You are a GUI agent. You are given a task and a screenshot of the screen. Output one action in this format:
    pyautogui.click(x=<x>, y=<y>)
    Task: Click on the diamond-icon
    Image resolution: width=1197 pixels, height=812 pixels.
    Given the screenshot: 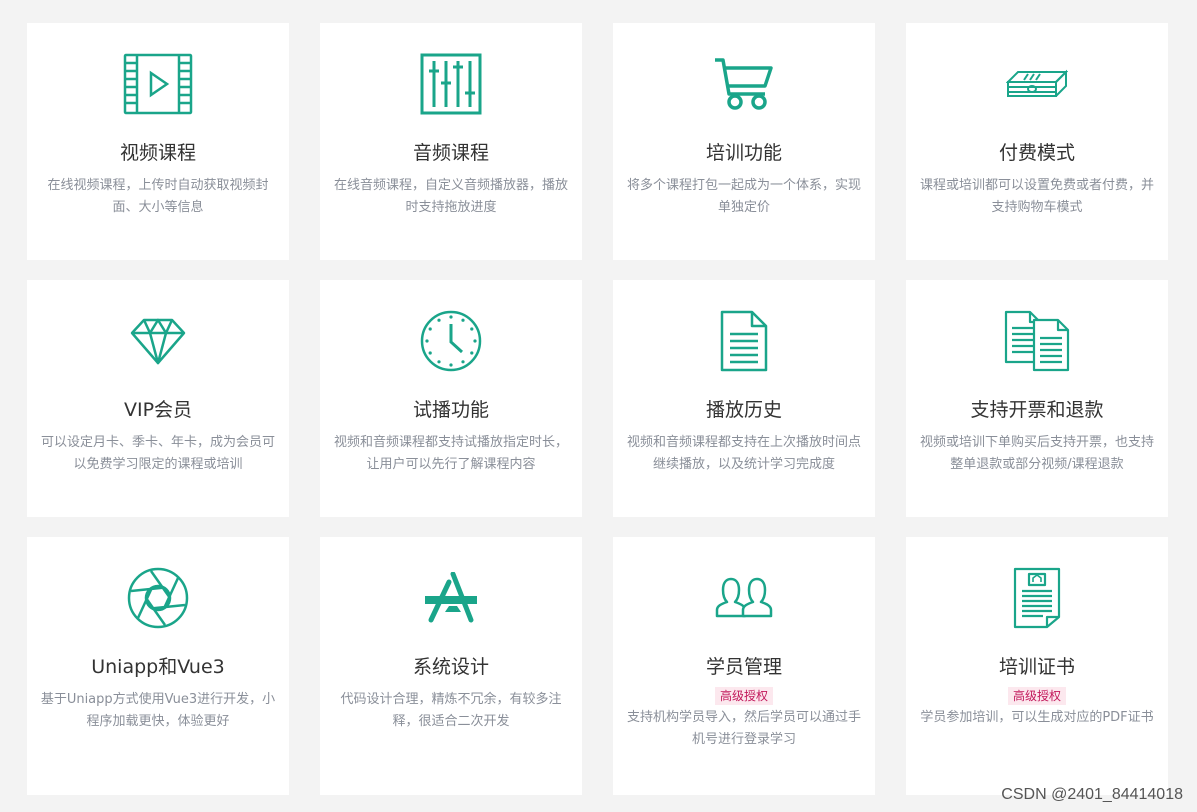 What is the action you would take?
    pyautogui.click(x=158, y=341)
    